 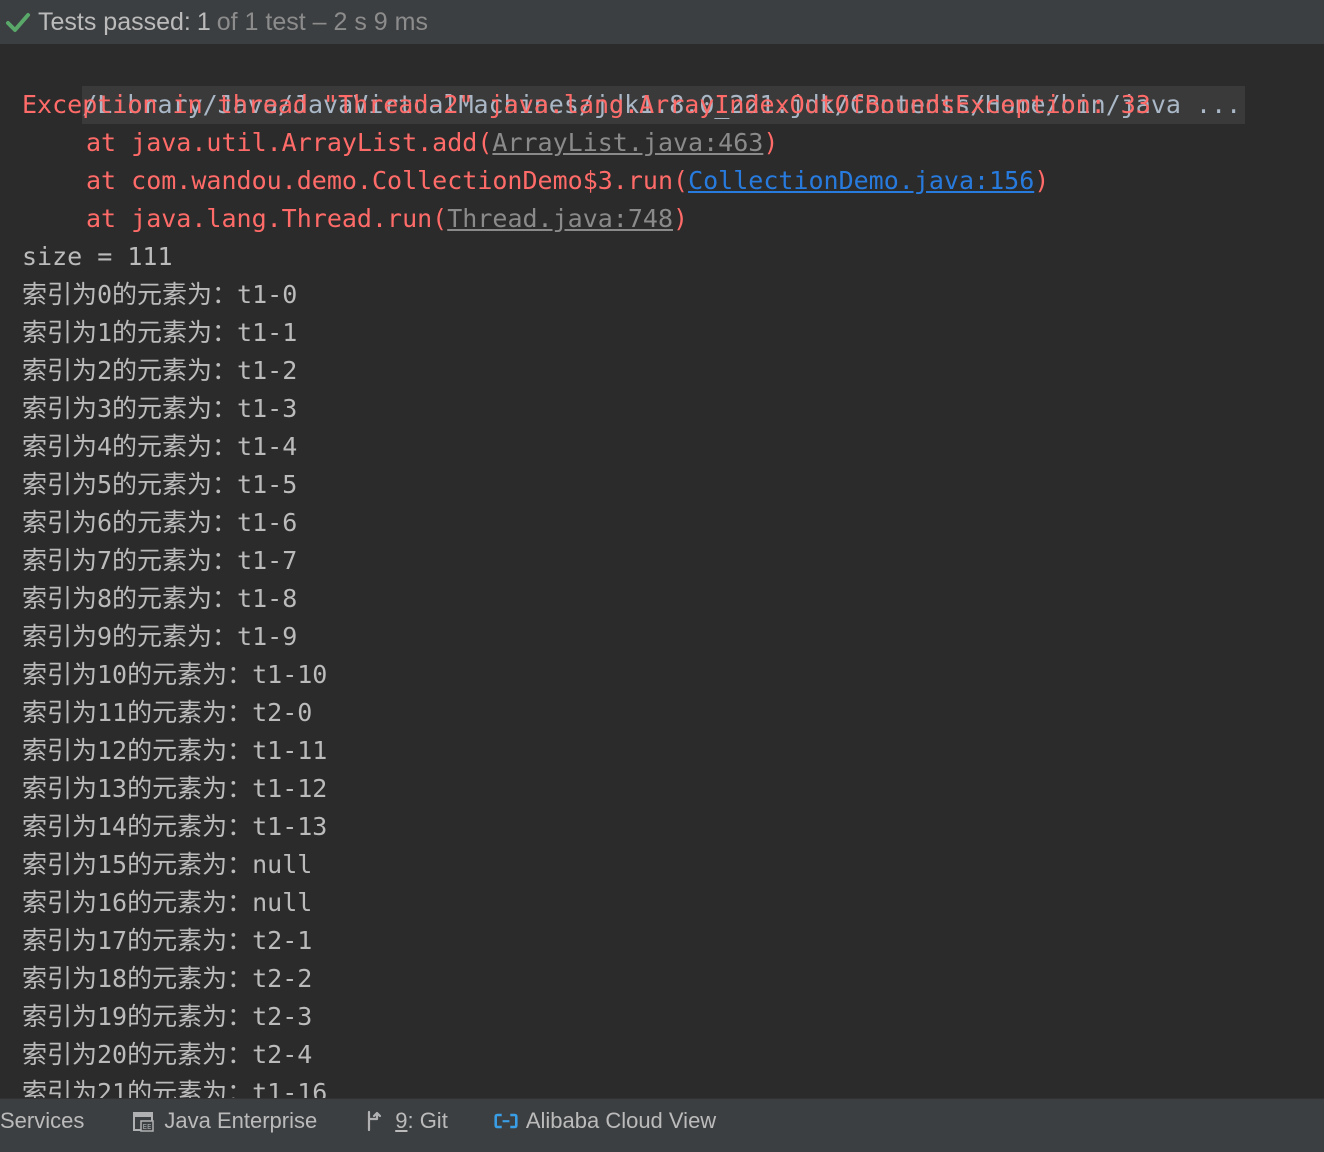 I want to click on alibaba-cloud-view-tab: Alibaba Cloud View, so click(x=605, y=1121).